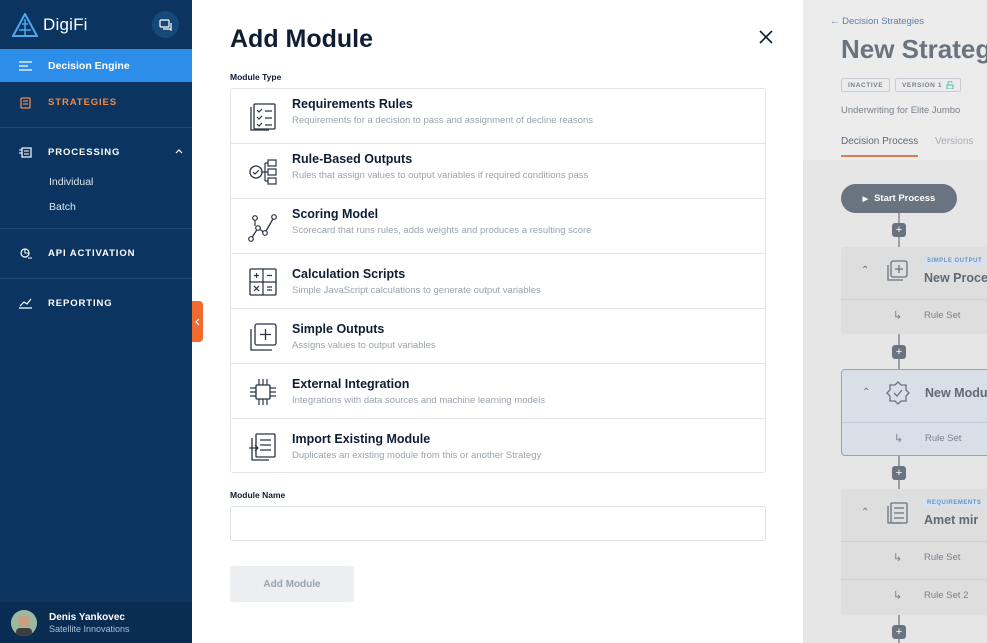  I want to click on unlock-icon, so click(950, 85).